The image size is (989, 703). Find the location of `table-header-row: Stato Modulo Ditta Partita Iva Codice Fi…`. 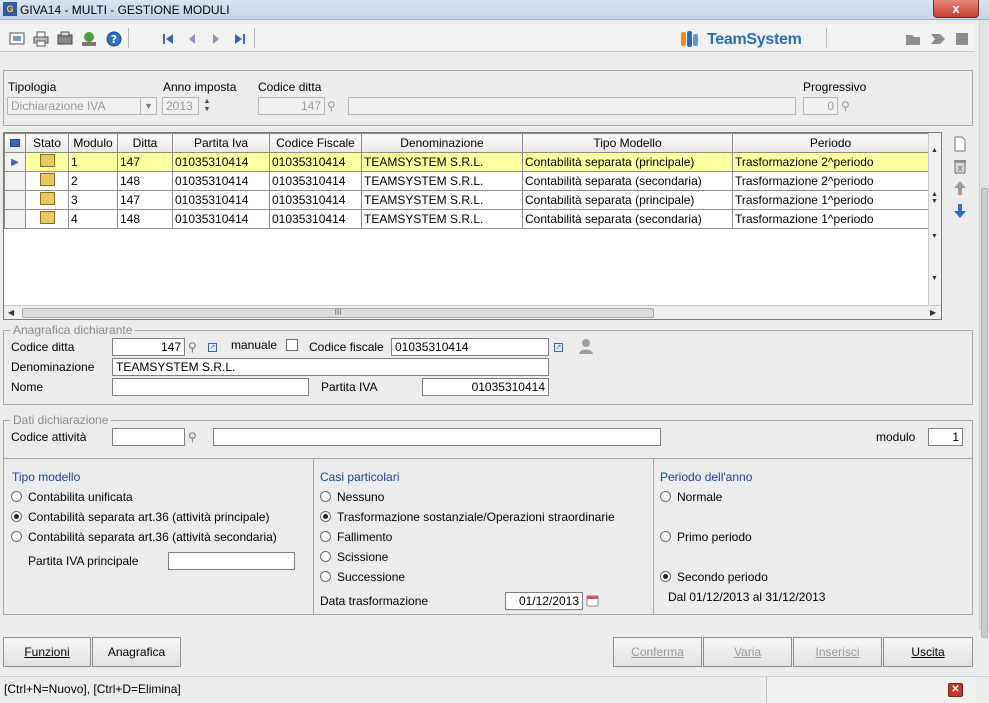

table-header-row: Stato Modulo Ditta Partita Iva Codice Fi… is located at coordinates (466, 143).